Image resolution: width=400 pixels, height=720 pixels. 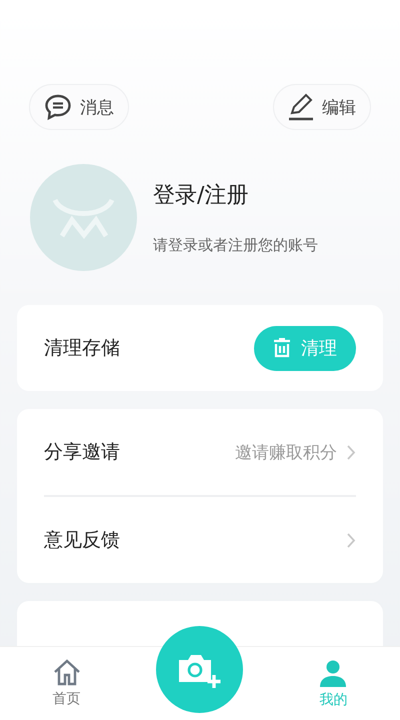 I want to click on clear-storage-label: 清理存储, so click(x=82, y=348).